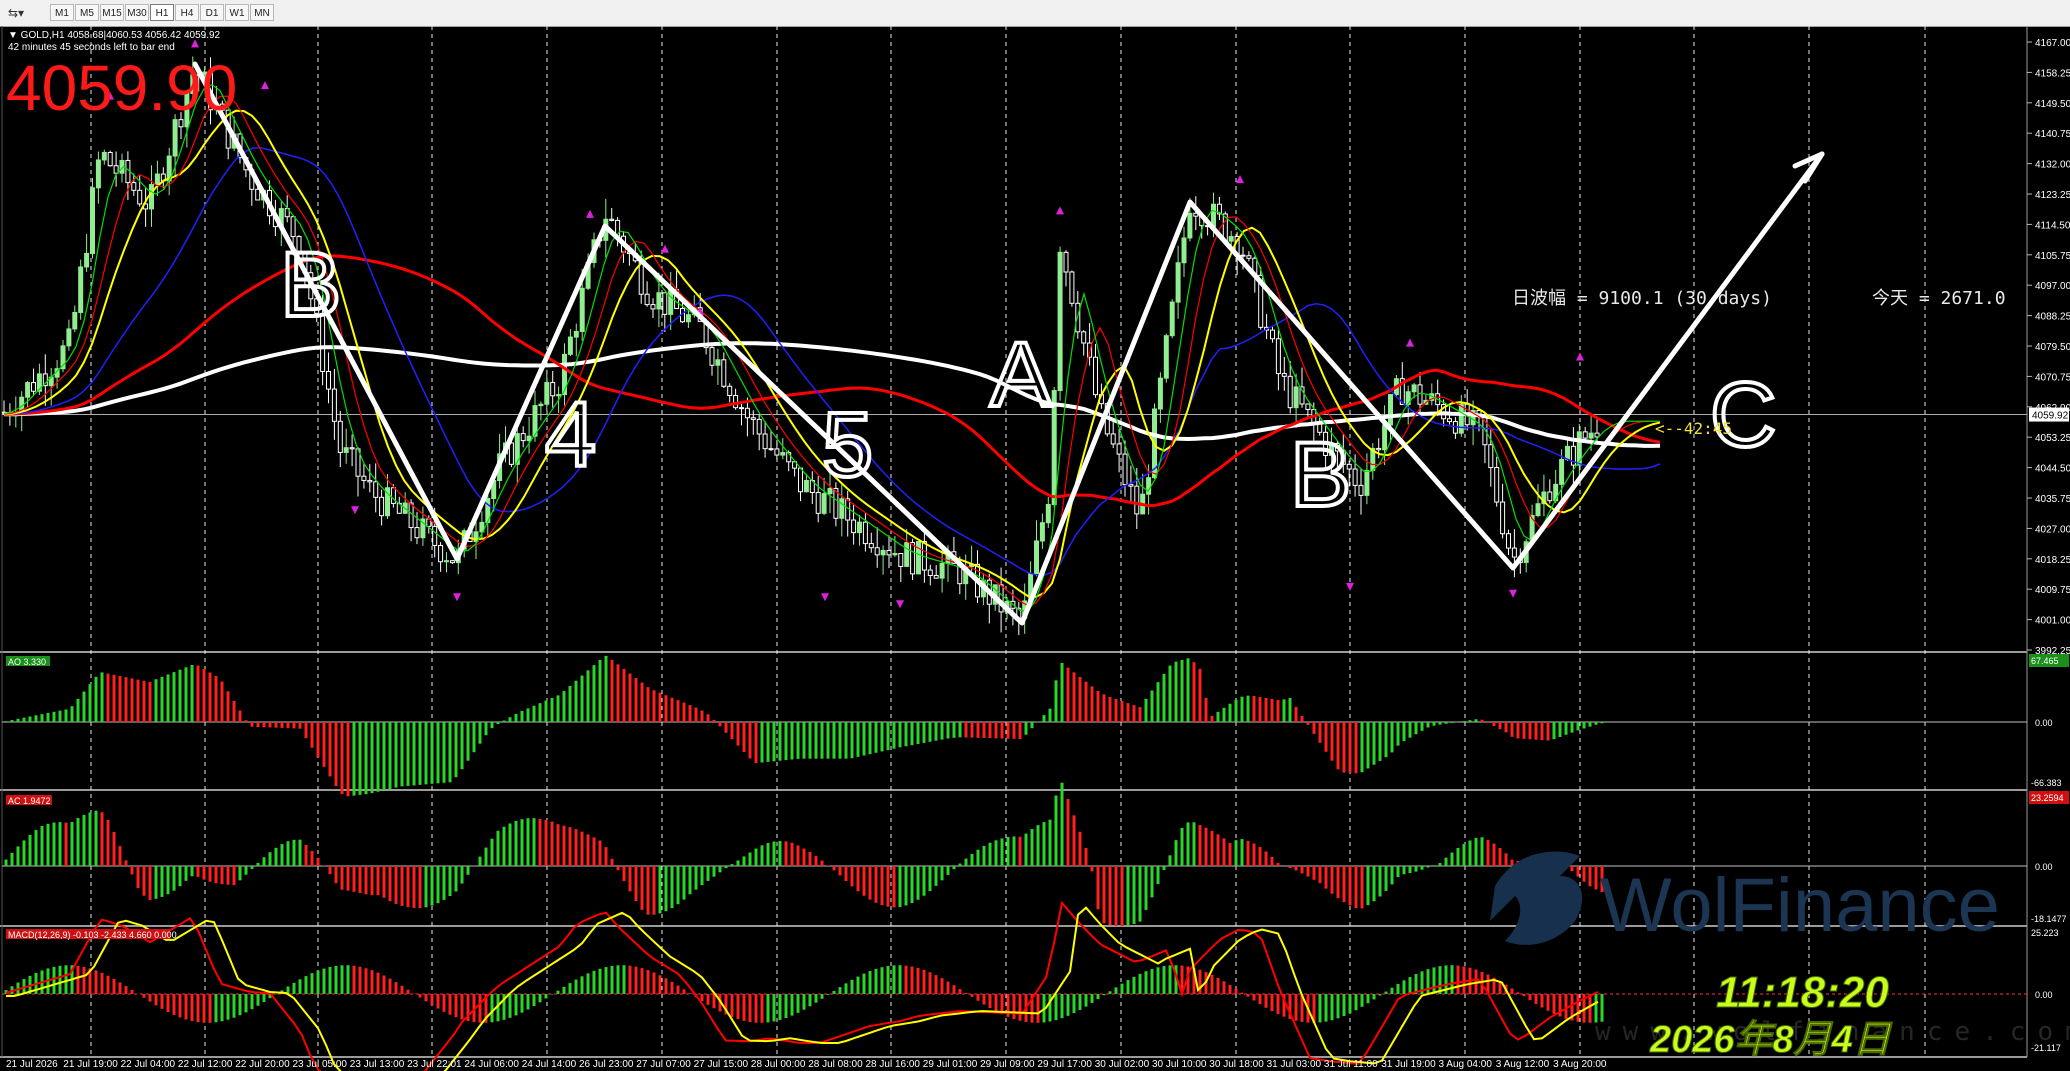  What do you see at coordinates (835, 1064) in the screenshot?
I see `time-tick-label: 28 Jul 08:00` at bounding box center [835, 1064].